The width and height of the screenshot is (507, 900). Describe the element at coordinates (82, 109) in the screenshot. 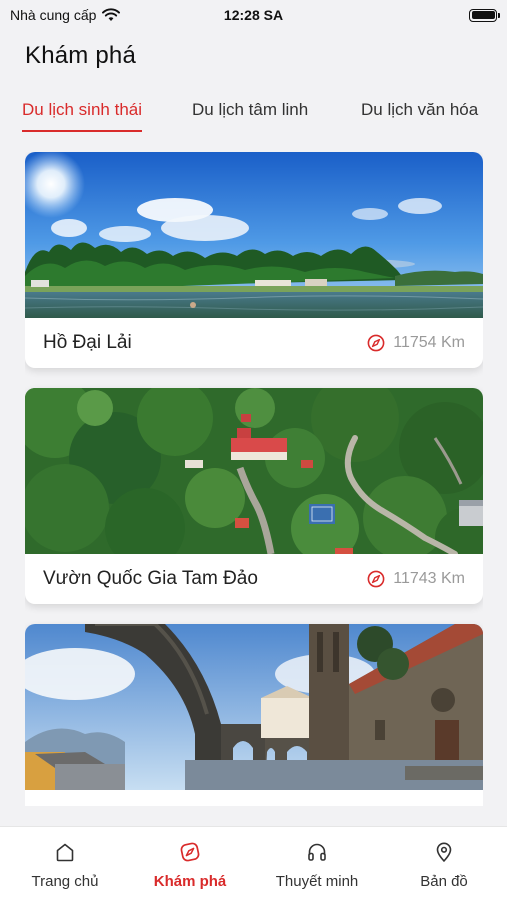

I see `tab-label: Du lịch sinh thái` at that location.